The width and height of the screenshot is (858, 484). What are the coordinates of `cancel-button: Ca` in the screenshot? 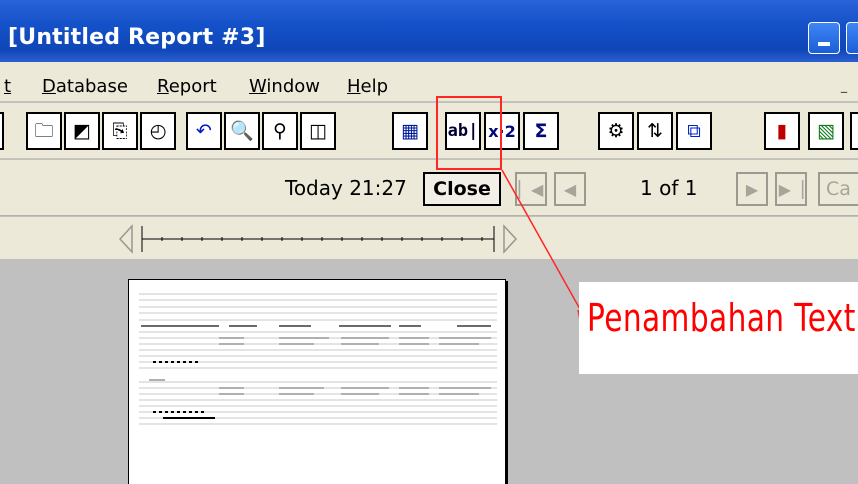 It's located at (838, 189).